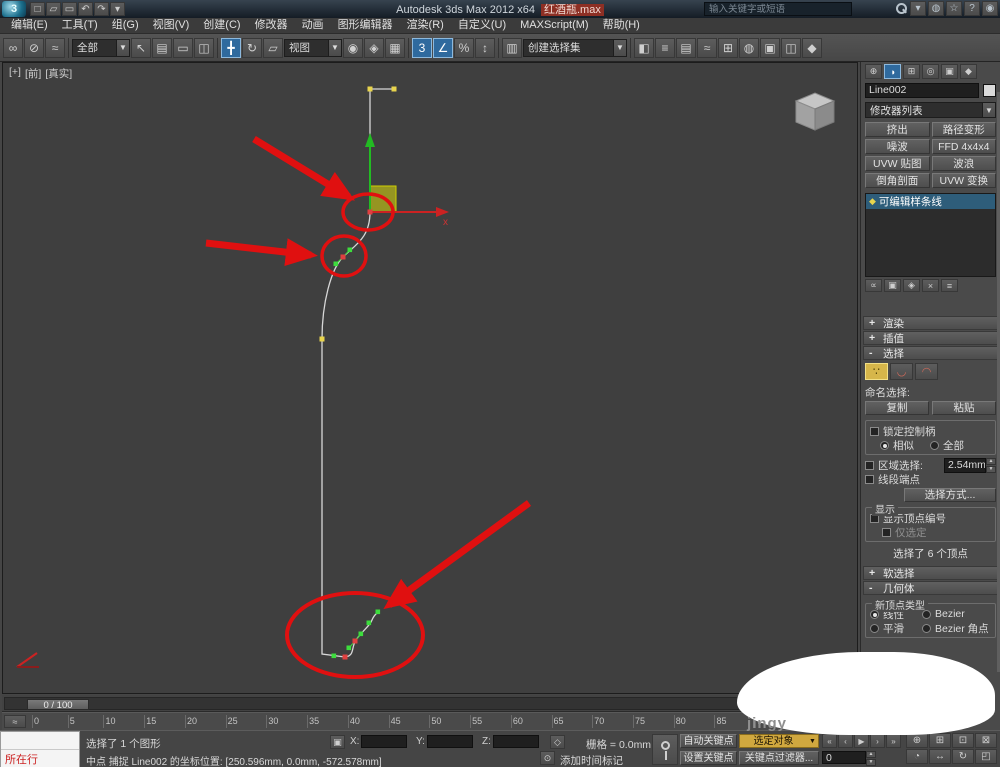 This screenshot has width=1000, height=767. What do you see at coordinates (117, 9) in the screenshot?
I see `workspace-dropdown-icon: ▾` at bounding box center [117, 9].